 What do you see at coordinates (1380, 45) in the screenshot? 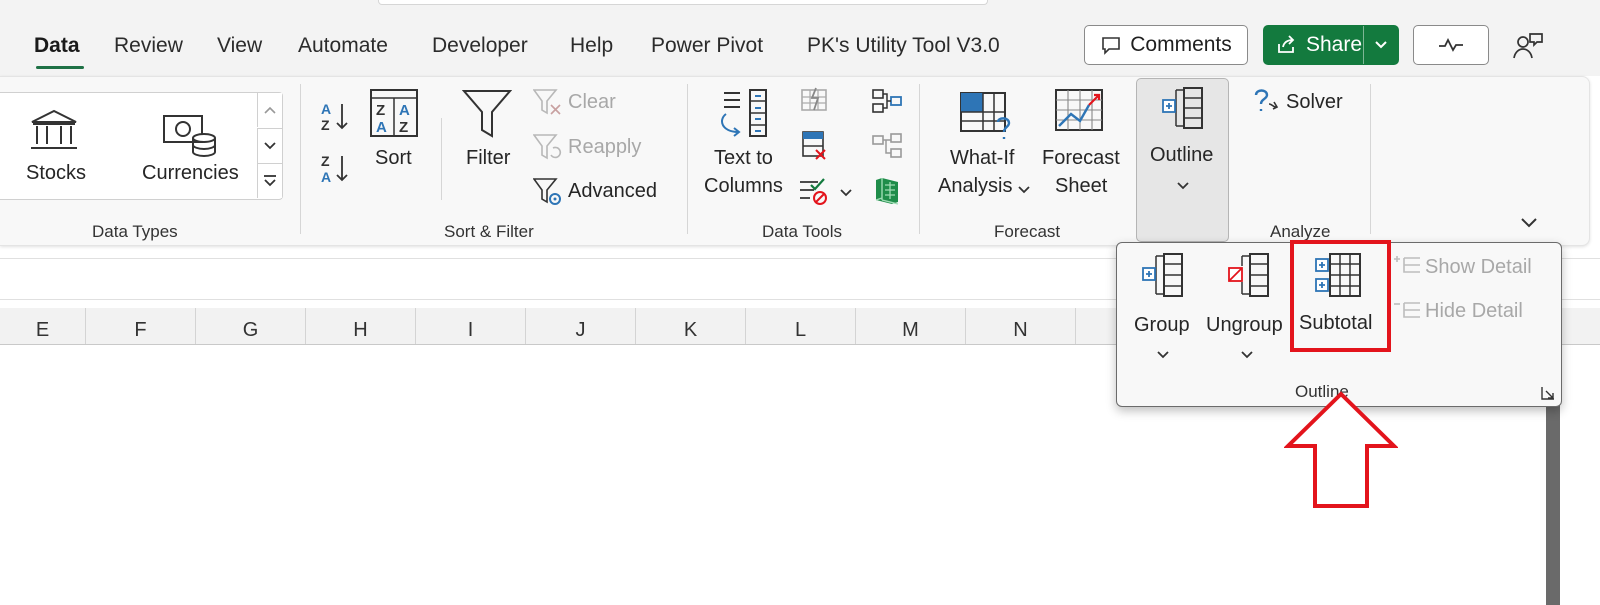
I see `share-dropdown-chevron` at bounding box center [1380, 45].